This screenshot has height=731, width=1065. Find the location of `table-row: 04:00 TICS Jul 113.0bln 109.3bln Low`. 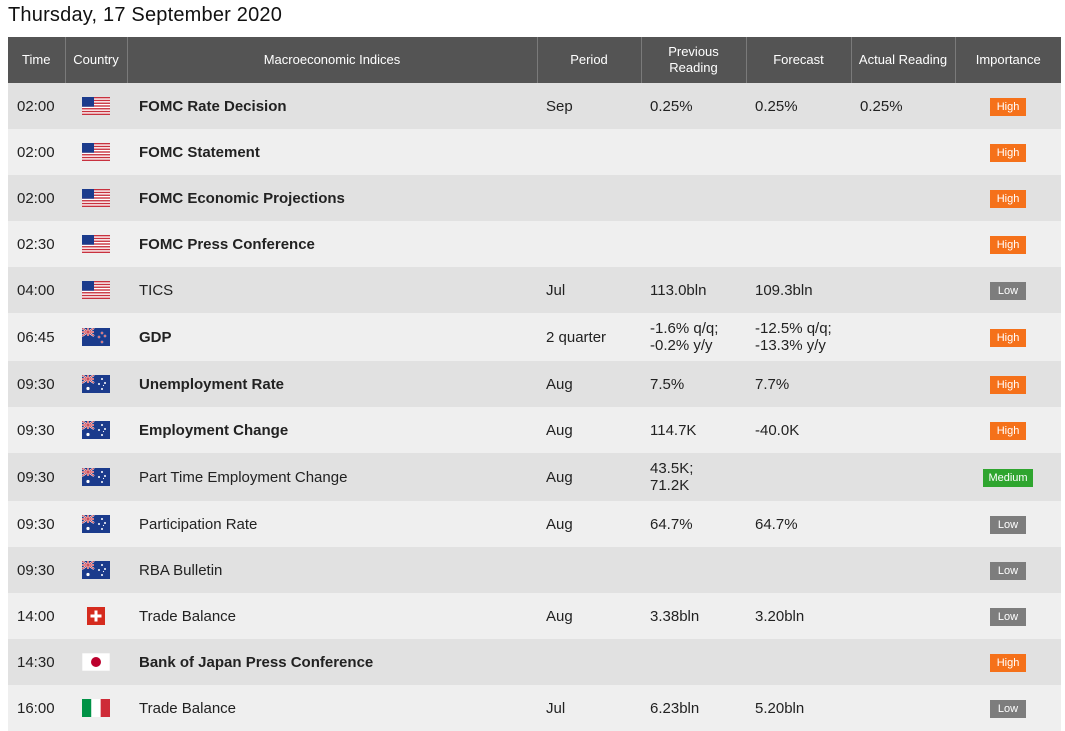

table-row: 04:00 TICS Jul 113.0bln 109.3bln Low is located at coordinates (534, 290).